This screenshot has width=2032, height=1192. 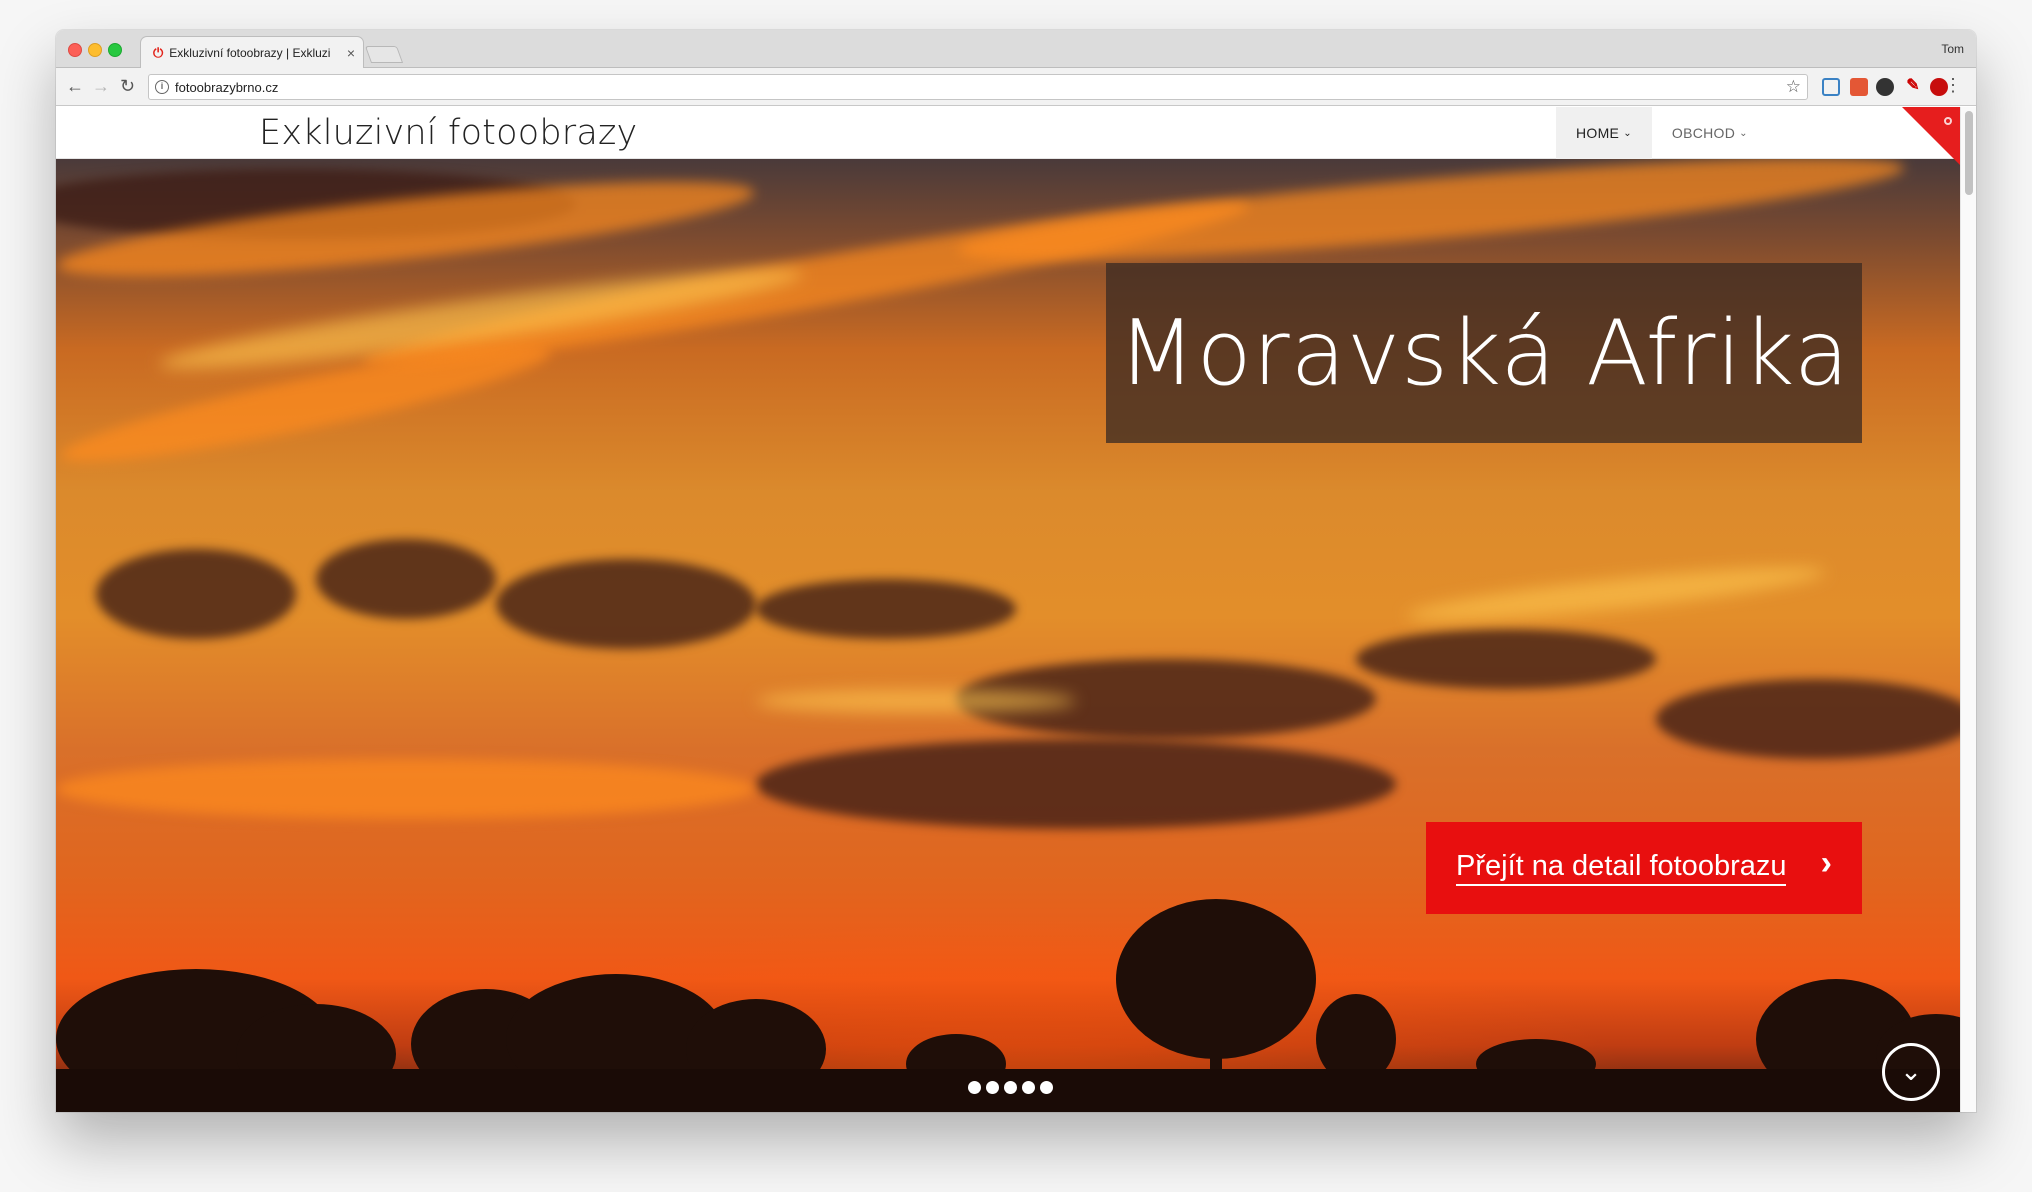 I want to click on extension-pen-icon: ✎, so click(x=1913, y=87).